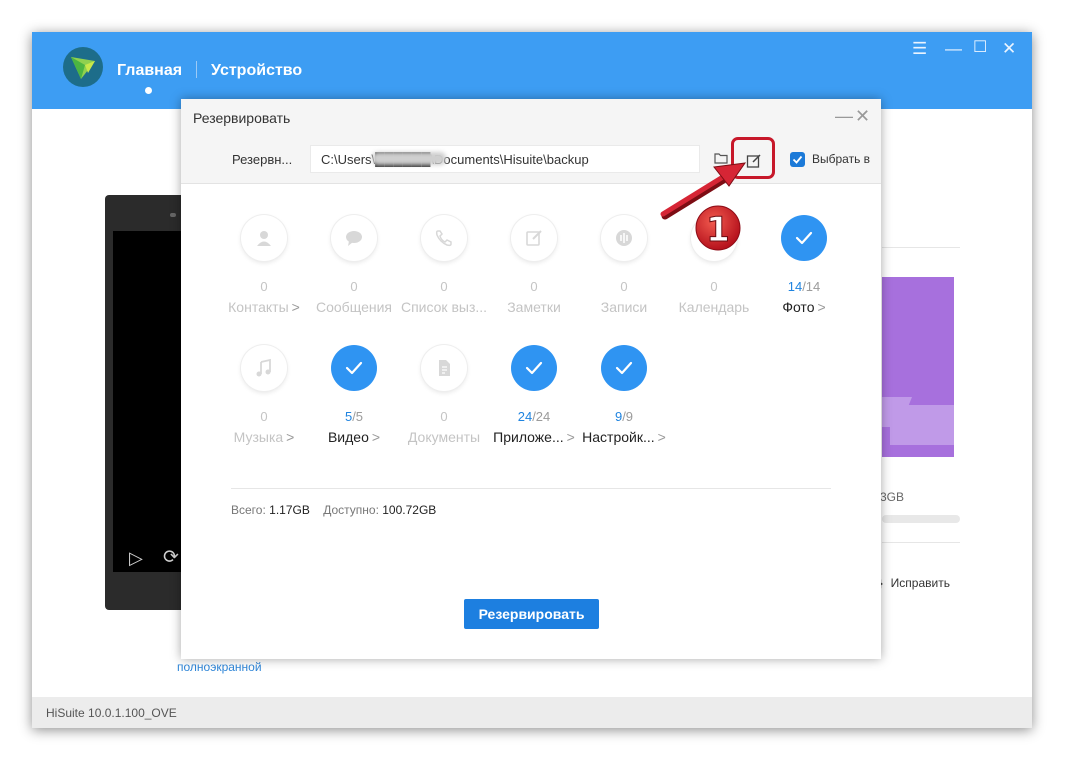  What do you see at coordinates (624, 416) in the screenshot?
I see `category-count: 9/9` at bounding box center [624, 416].